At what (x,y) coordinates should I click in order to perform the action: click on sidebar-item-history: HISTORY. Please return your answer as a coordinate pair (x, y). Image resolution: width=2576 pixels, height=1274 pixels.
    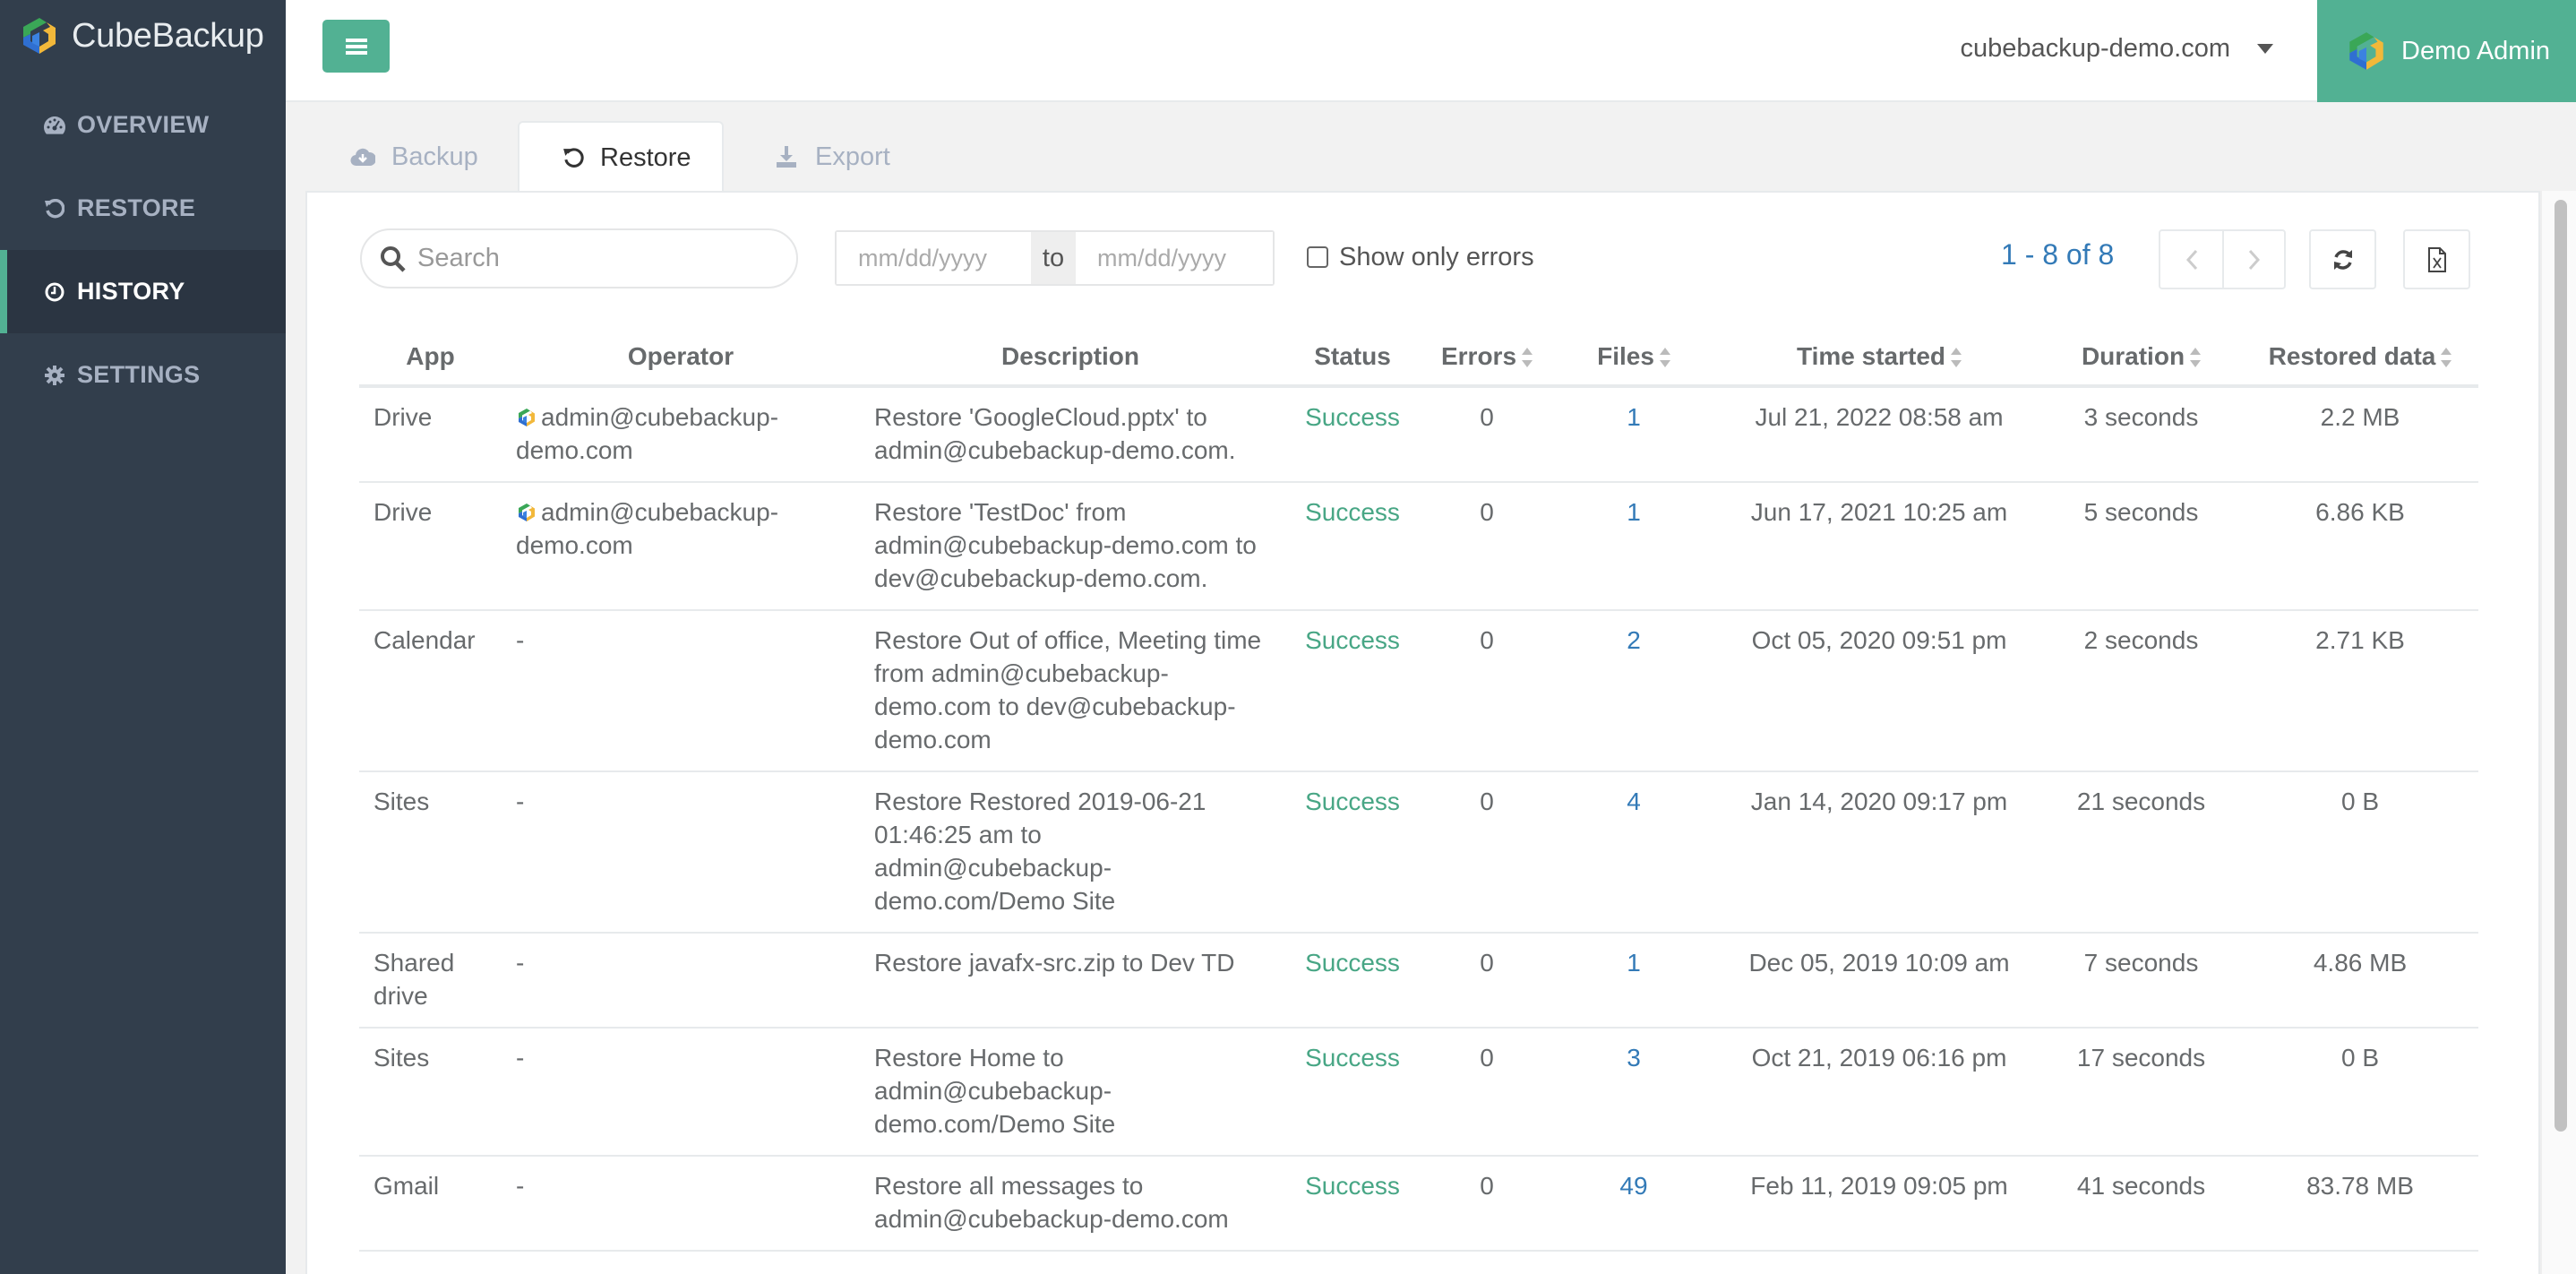
    Looking at the image, I should click on (143, 291).